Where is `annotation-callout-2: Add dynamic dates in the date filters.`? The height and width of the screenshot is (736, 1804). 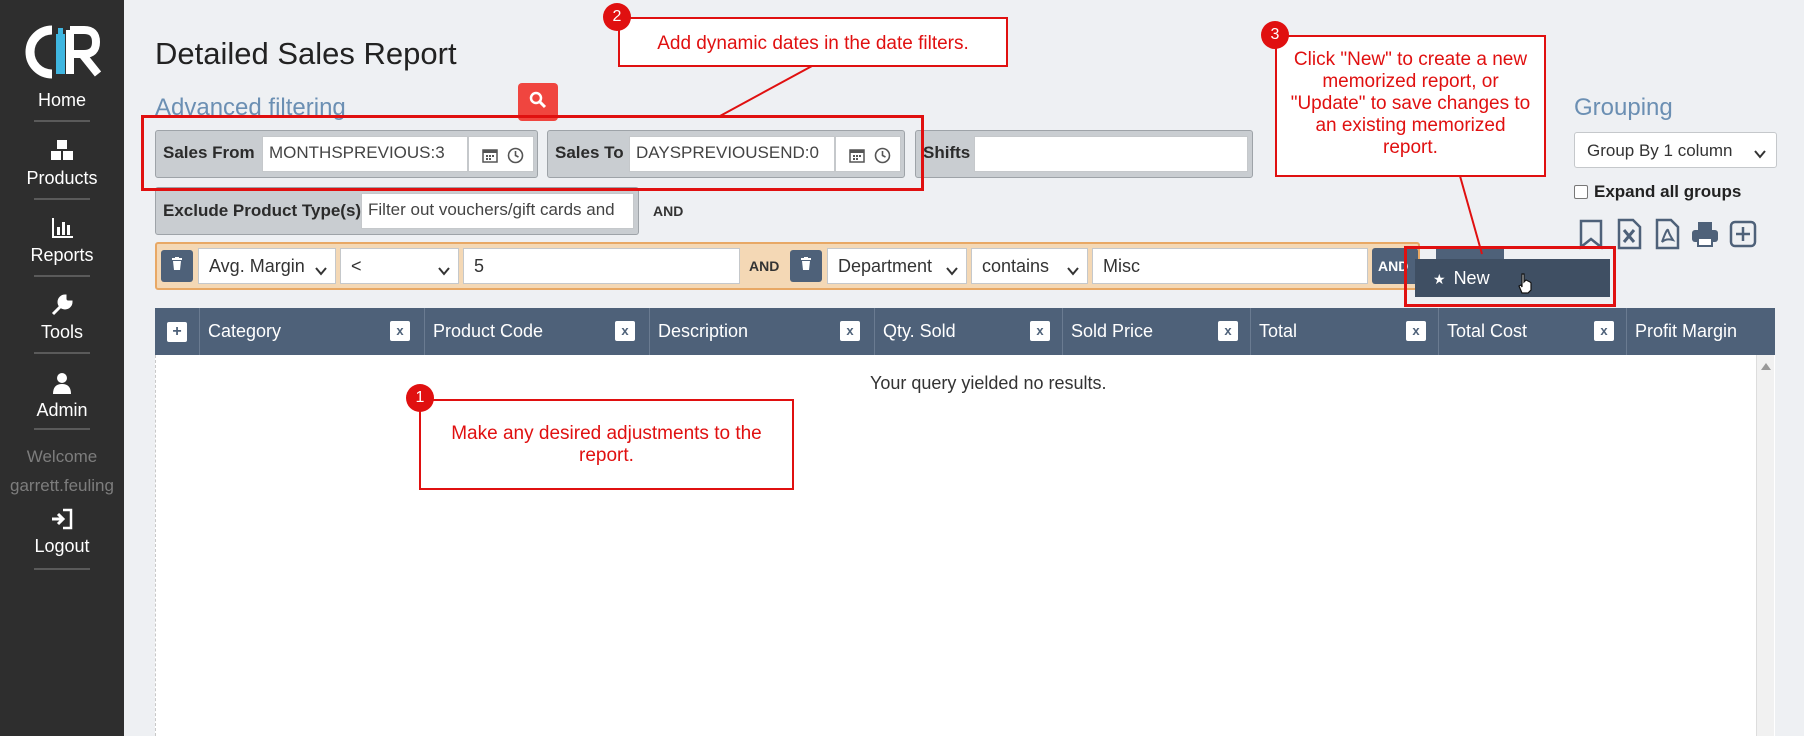
annotation-callout-2: Add dynamic dates in the date filters. is located at coordinates (813, 42).